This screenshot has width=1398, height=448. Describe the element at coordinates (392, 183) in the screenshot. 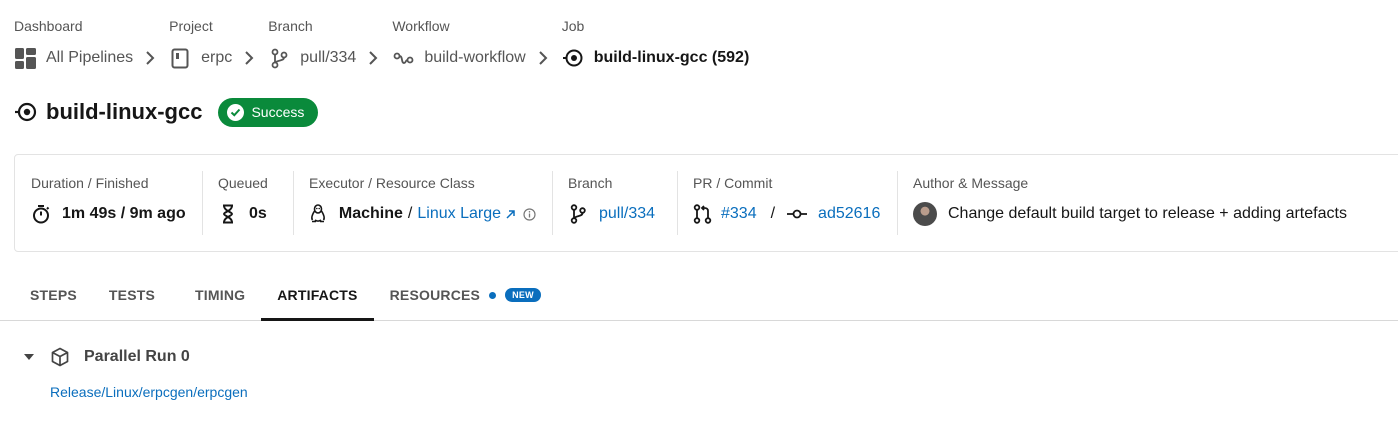

I see `executor-label: Executor / Resource Class` at that location.